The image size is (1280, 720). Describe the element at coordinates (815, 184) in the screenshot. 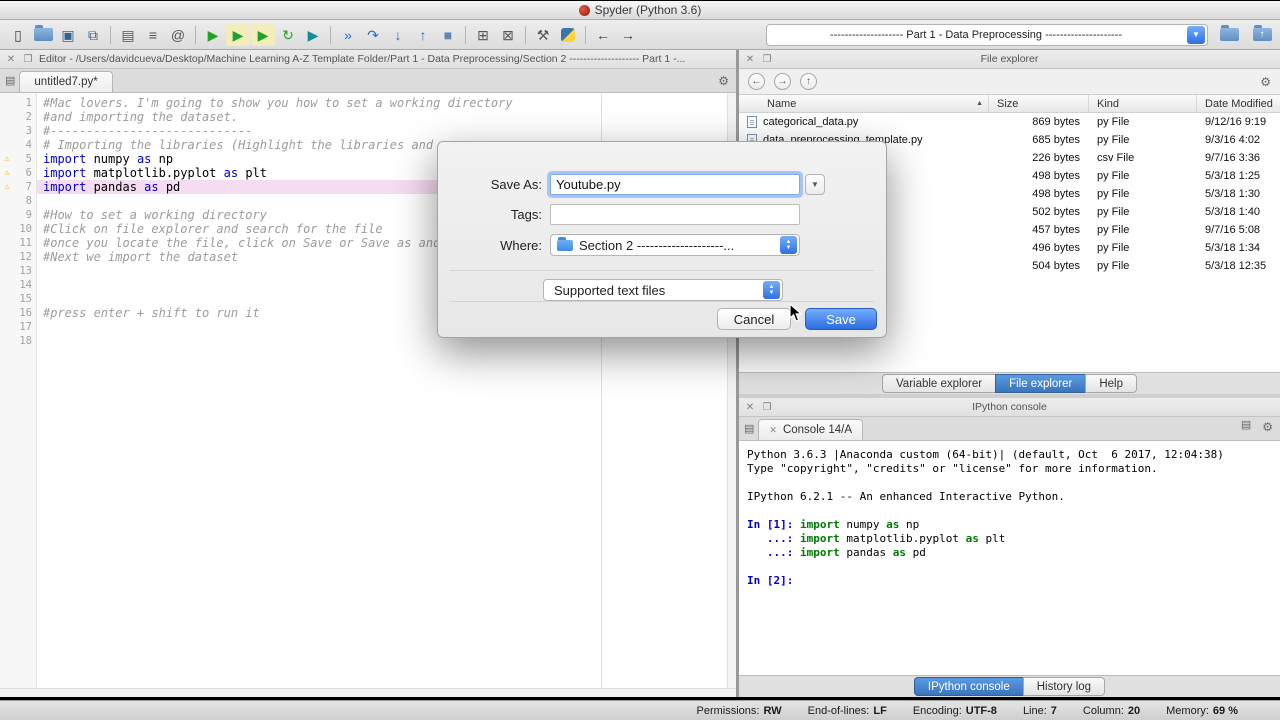

I see `expand-dialog-icon: ▼` at that location.